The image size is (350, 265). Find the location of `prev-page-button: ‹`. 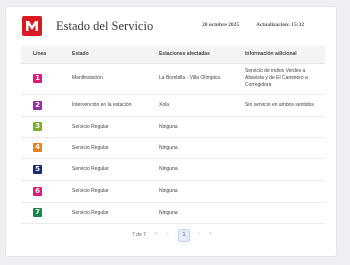

prev-page-button: ‹ is located at coordinates (168, 234).